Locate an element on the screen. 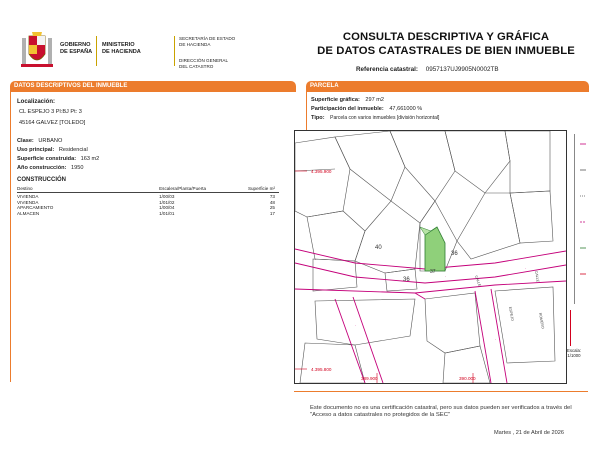  ministerio-line-2: DE HACIENDA is located at coordinates (121, 52).